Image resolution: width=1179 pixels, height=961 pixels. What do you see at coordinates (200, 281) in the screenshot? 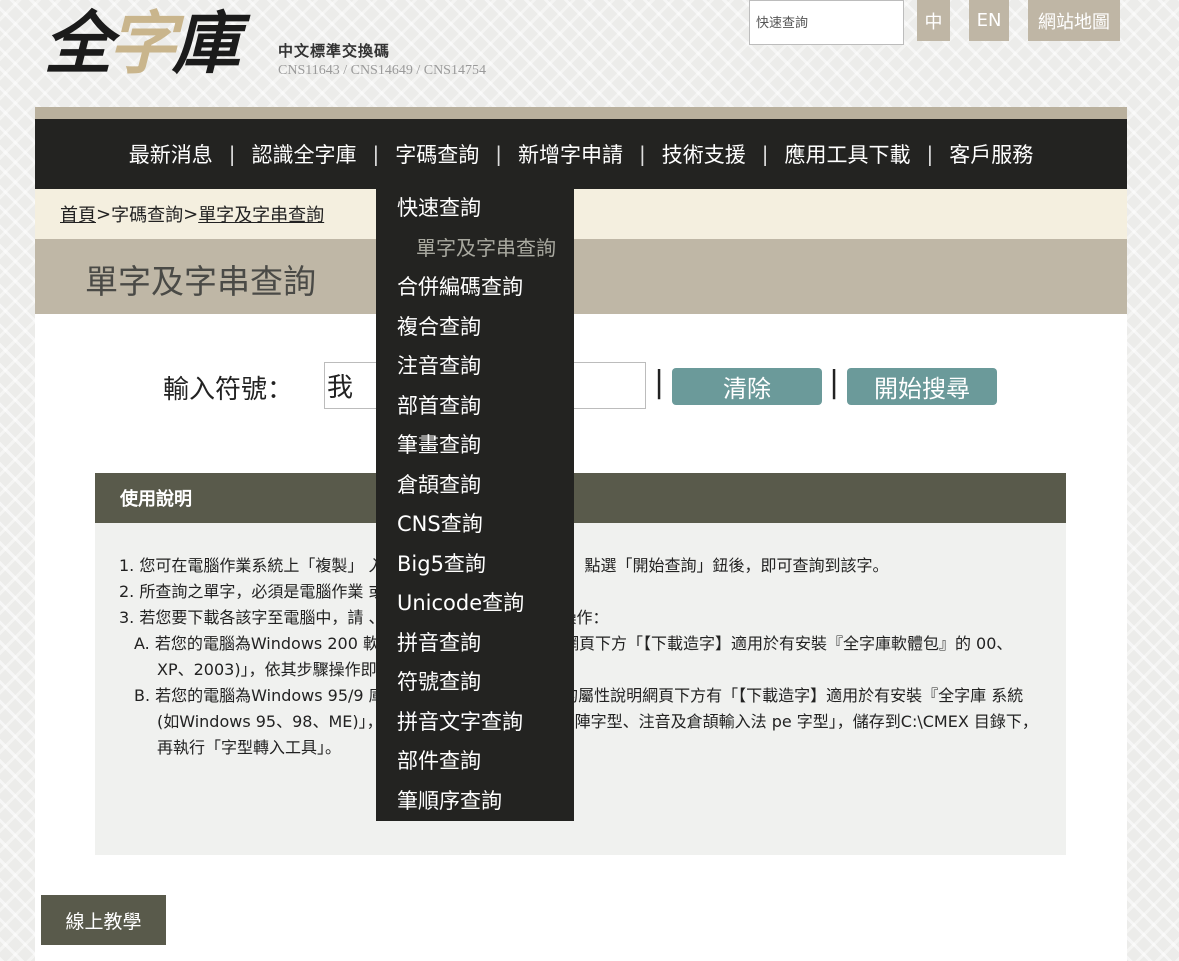
I see `page-title: 單字及字串查詢` at bounding box center [200, 281].